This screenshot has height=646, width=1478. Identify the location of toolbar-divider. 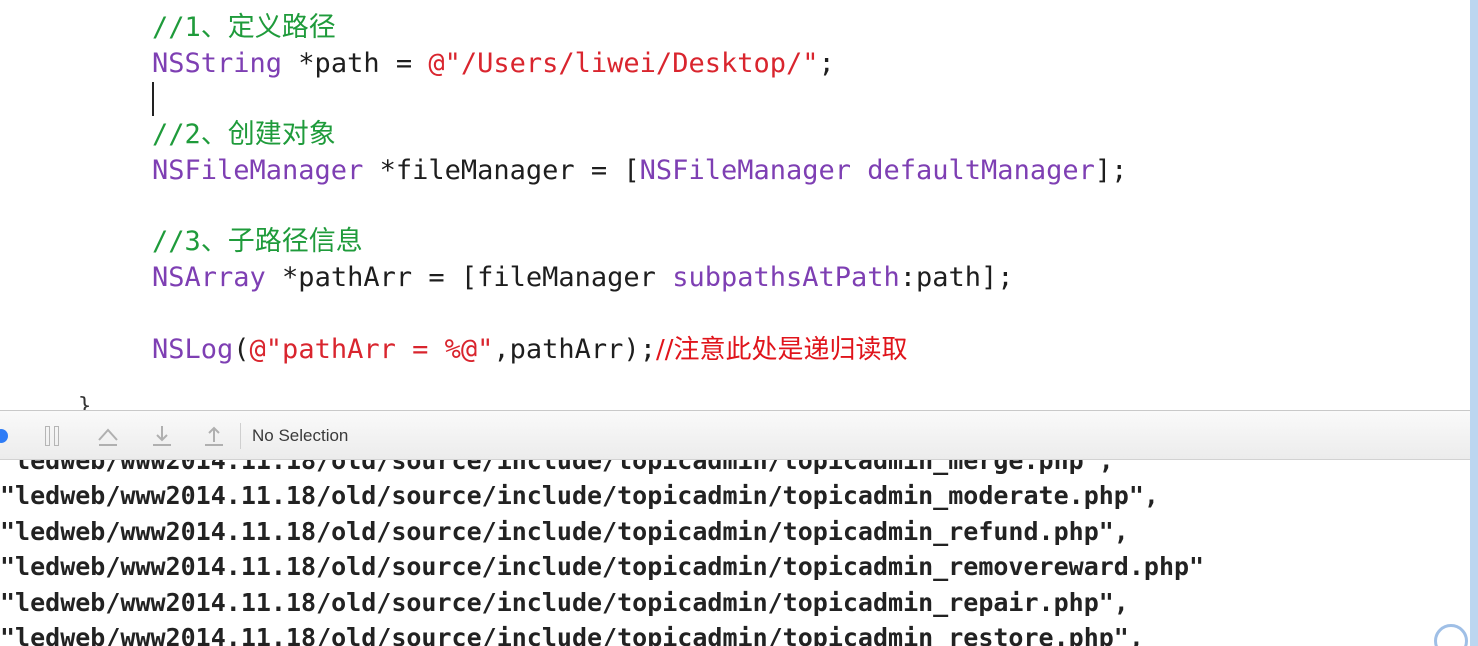
(240, 436).